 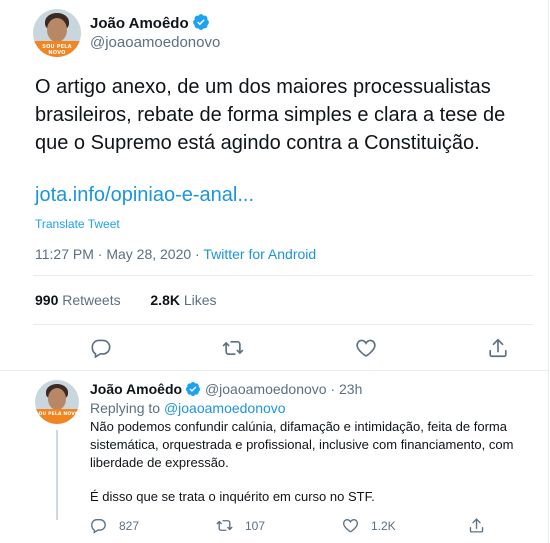 What do you see at coordinates (91, 300) in the screenshot?
I see `retweets-label: Retweets` at bounding box center [91, 300].